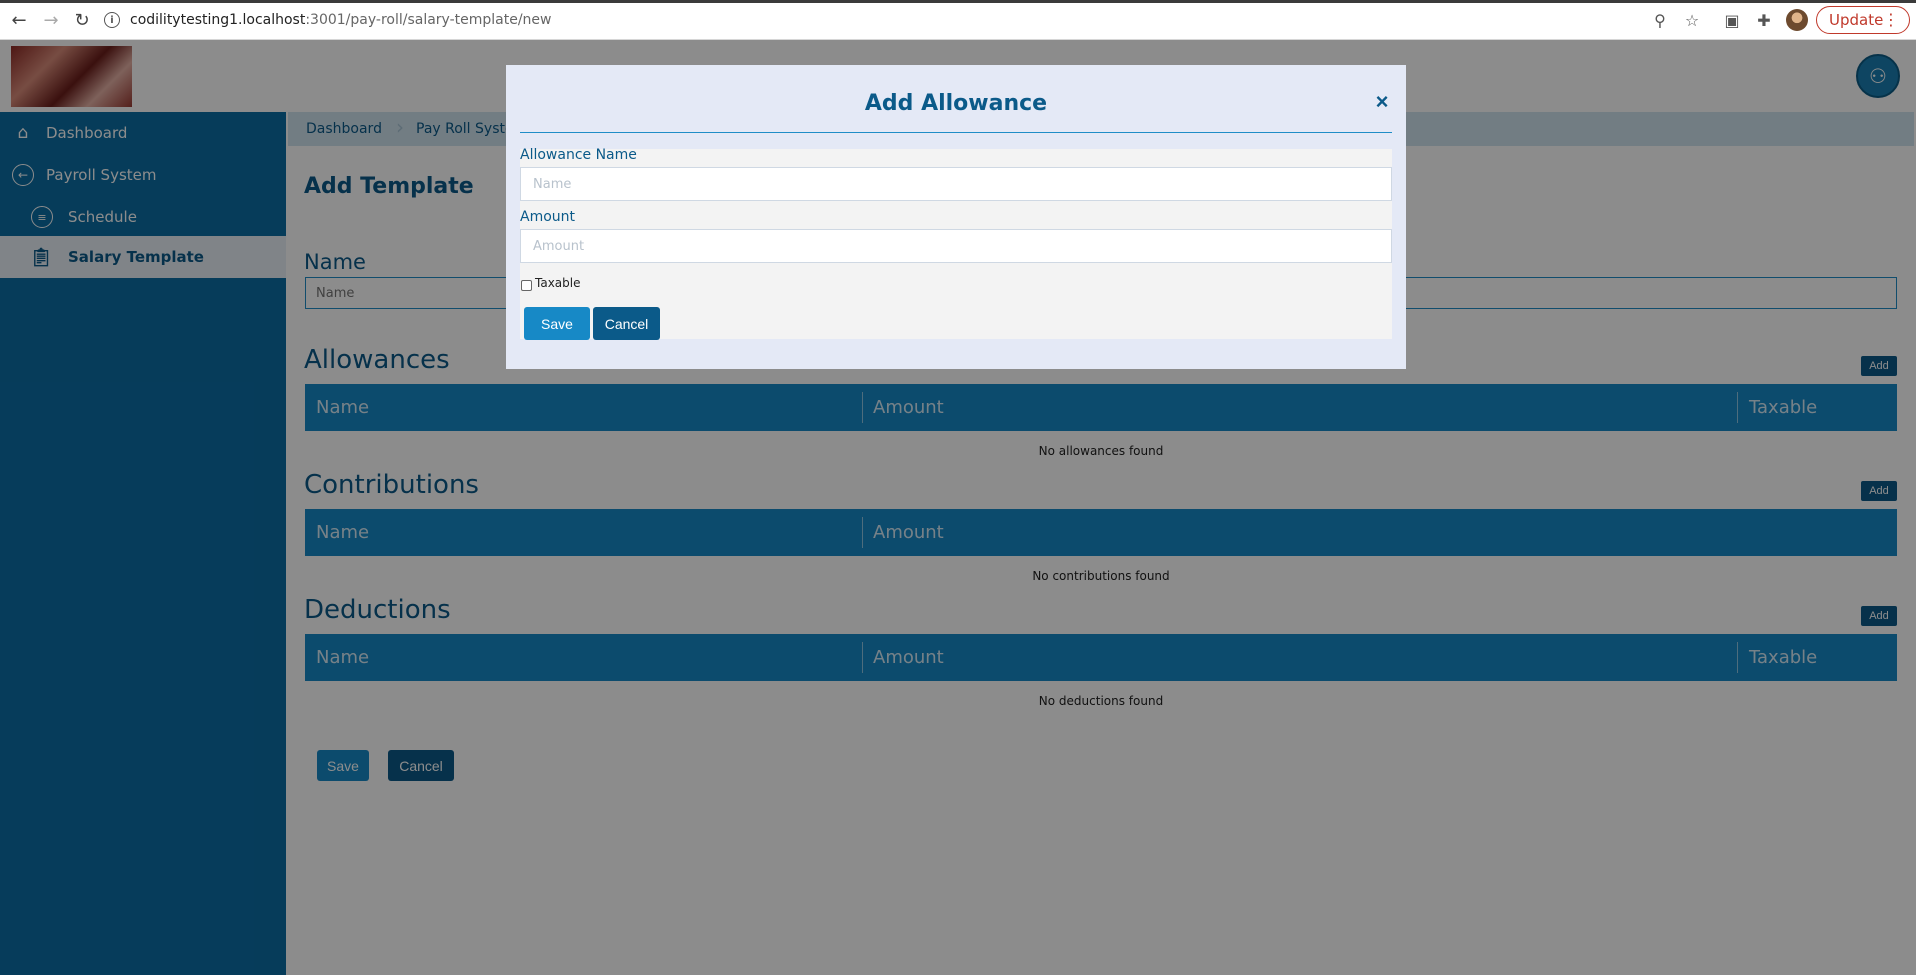  I want to click on save-allowance-button: Save, so click(557, 323).